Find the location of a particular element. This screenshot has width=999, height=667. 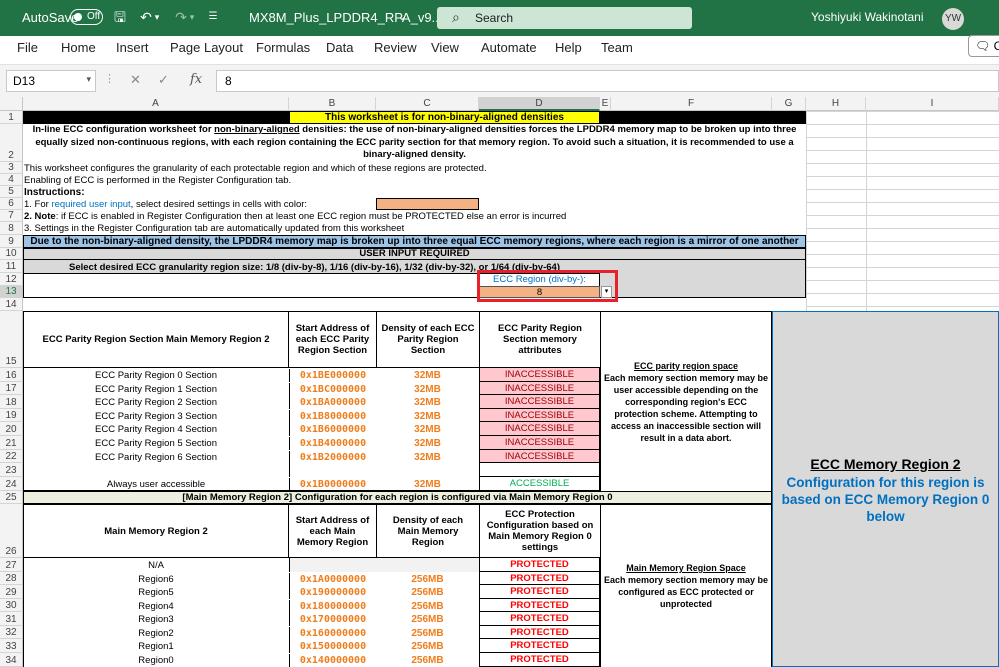

row-header: 3 is located at coordinates (11, 168).